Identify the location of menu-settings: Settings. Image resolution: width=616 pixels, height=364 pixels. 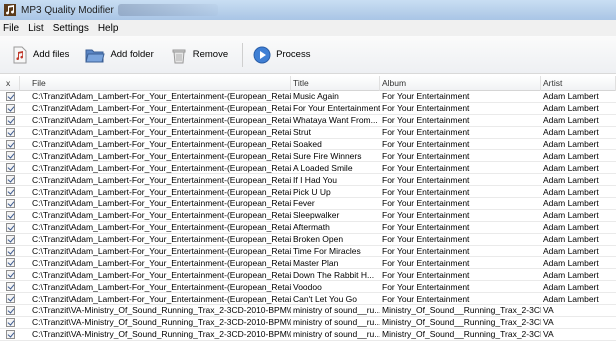
(71, 28).